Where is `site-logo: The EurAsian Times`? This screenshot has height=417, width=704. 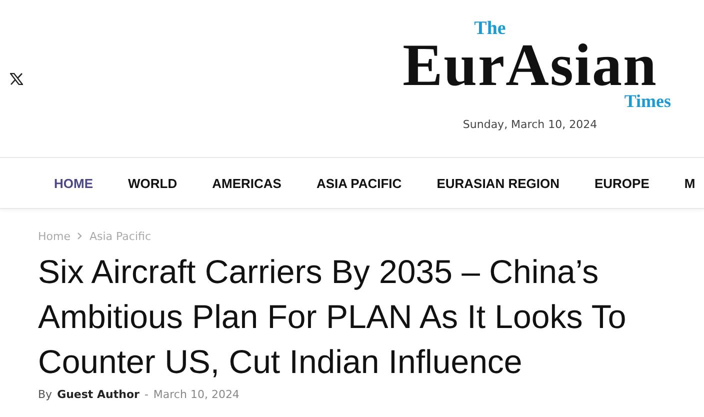
site-logo: The EurAsian Times is located at coordinates (530, 65).